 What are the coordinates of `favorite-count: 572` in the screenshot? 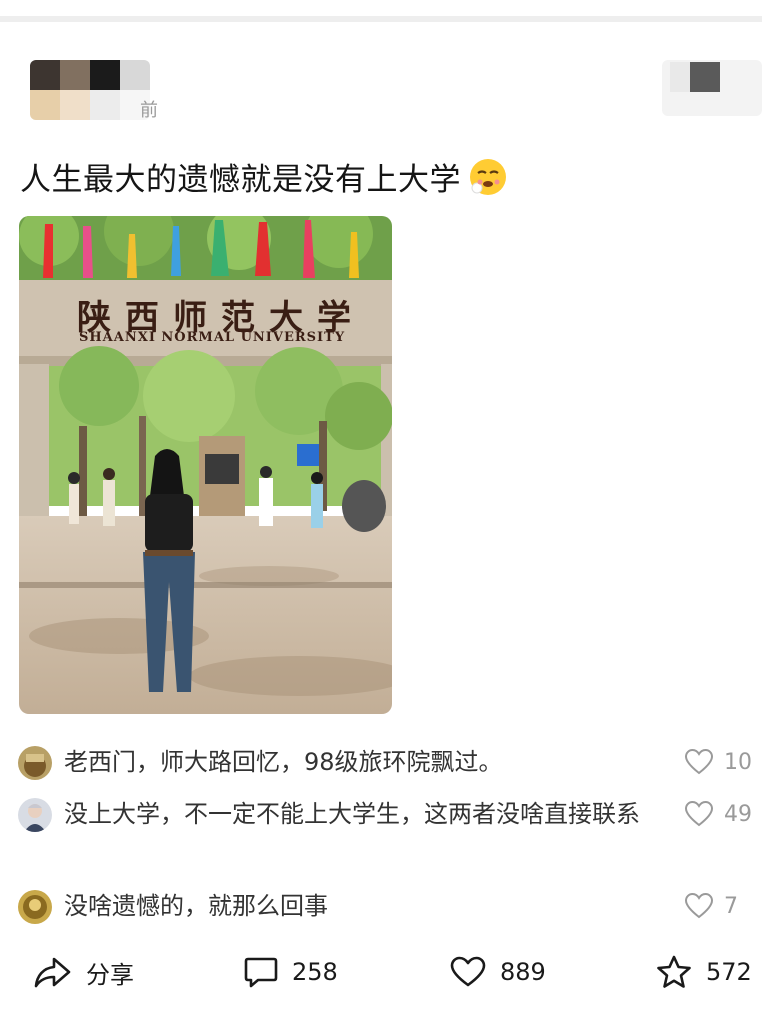 It's located at (729, 972).